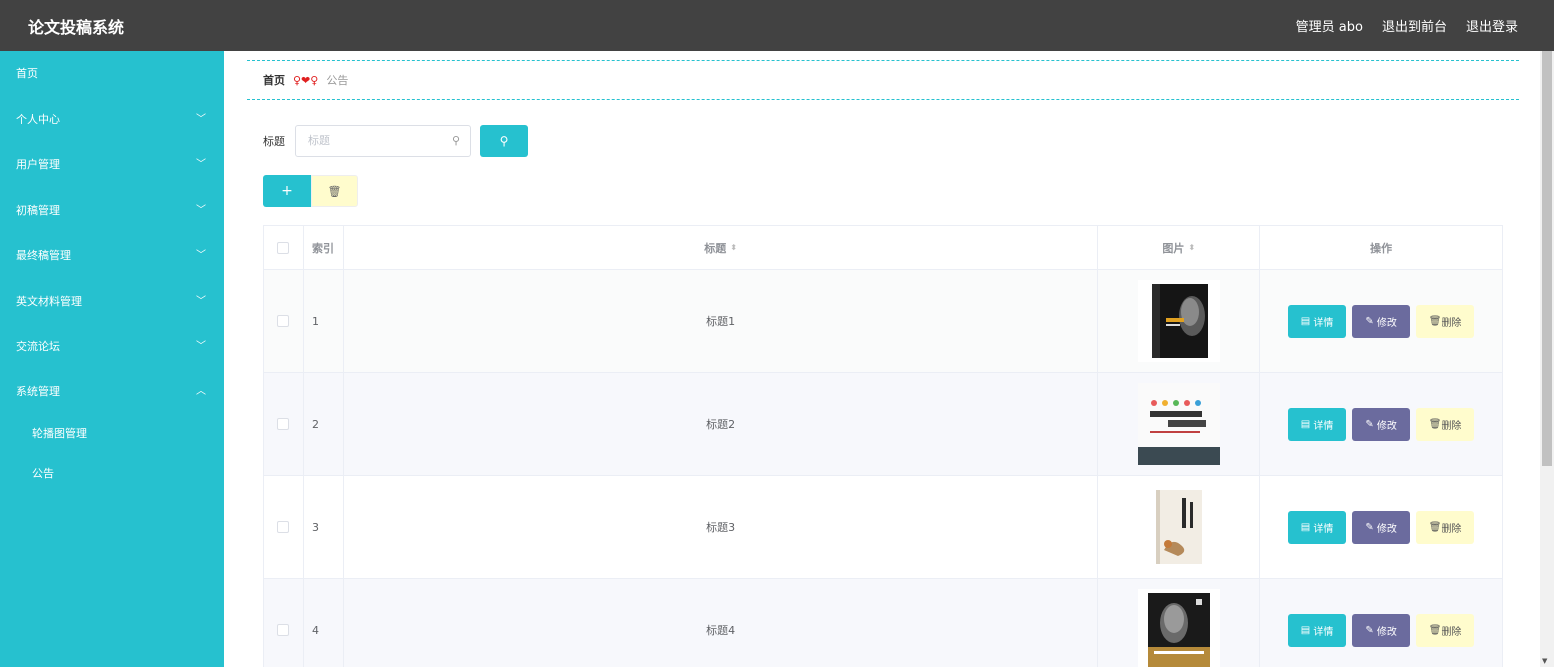 Image resolution: width=1554 pixels, height=667 pixels. What do you see at coordinates (323, 424) in the screenshot?
I see `row-index: 2` at bounding box center [323, 424].